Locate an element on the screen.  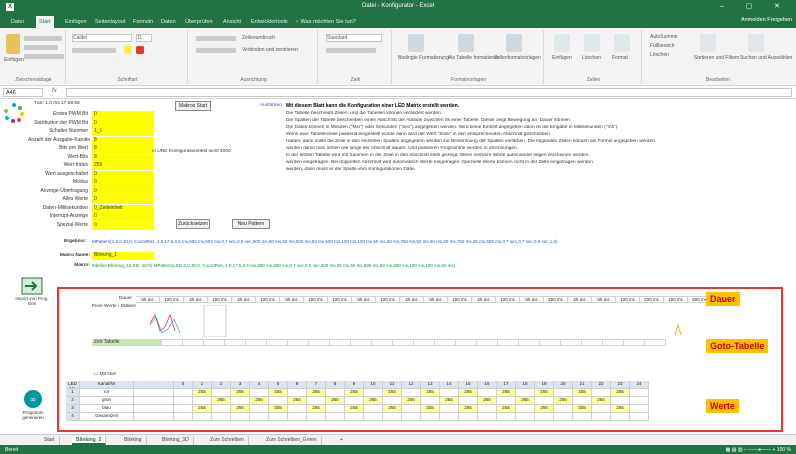
tab-ansicht: Ansicht is located at coordinates (232, 22).